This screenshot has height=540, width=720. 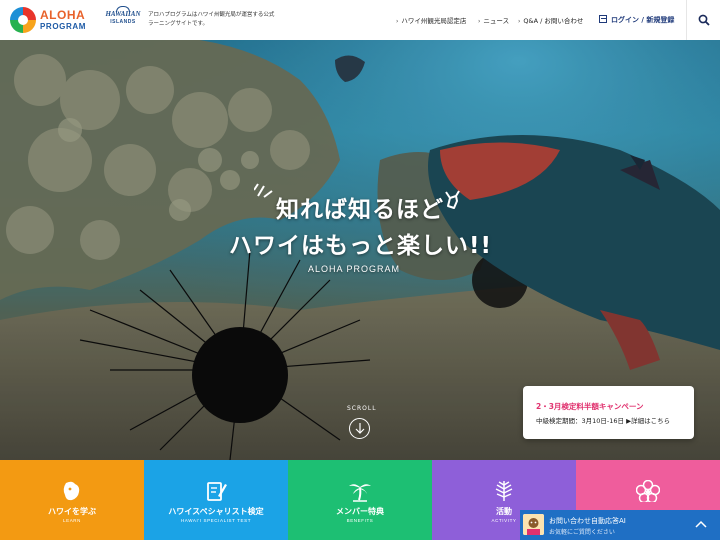 What do you see at coordinates (587, 521) in the screenshot?
I see `chat-title: お問い合わせ自動応答AI` at bounding box center [587, 521].